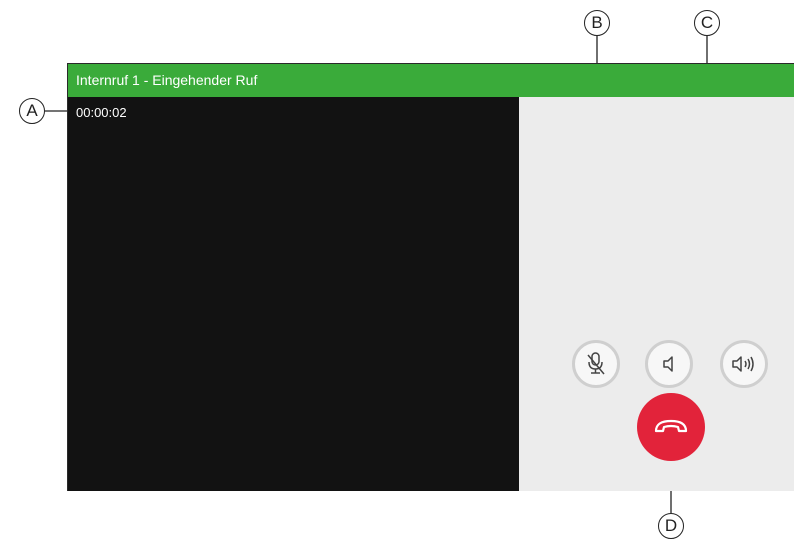  I want to click on callout-b: B, so click(597, 23).